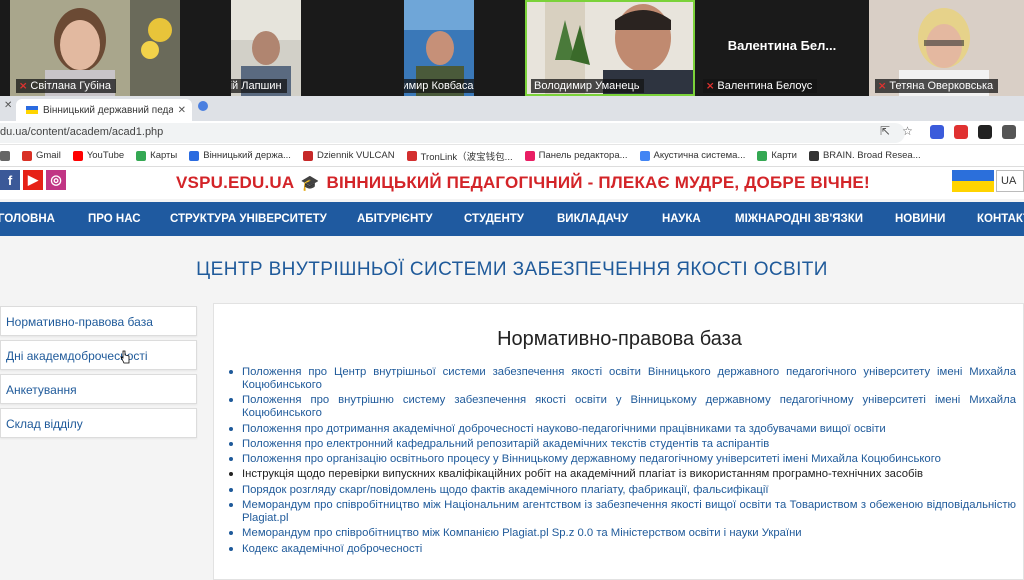  I want to click on participant-tile: ⨯Сергій Лапшин, so click(266, 48).